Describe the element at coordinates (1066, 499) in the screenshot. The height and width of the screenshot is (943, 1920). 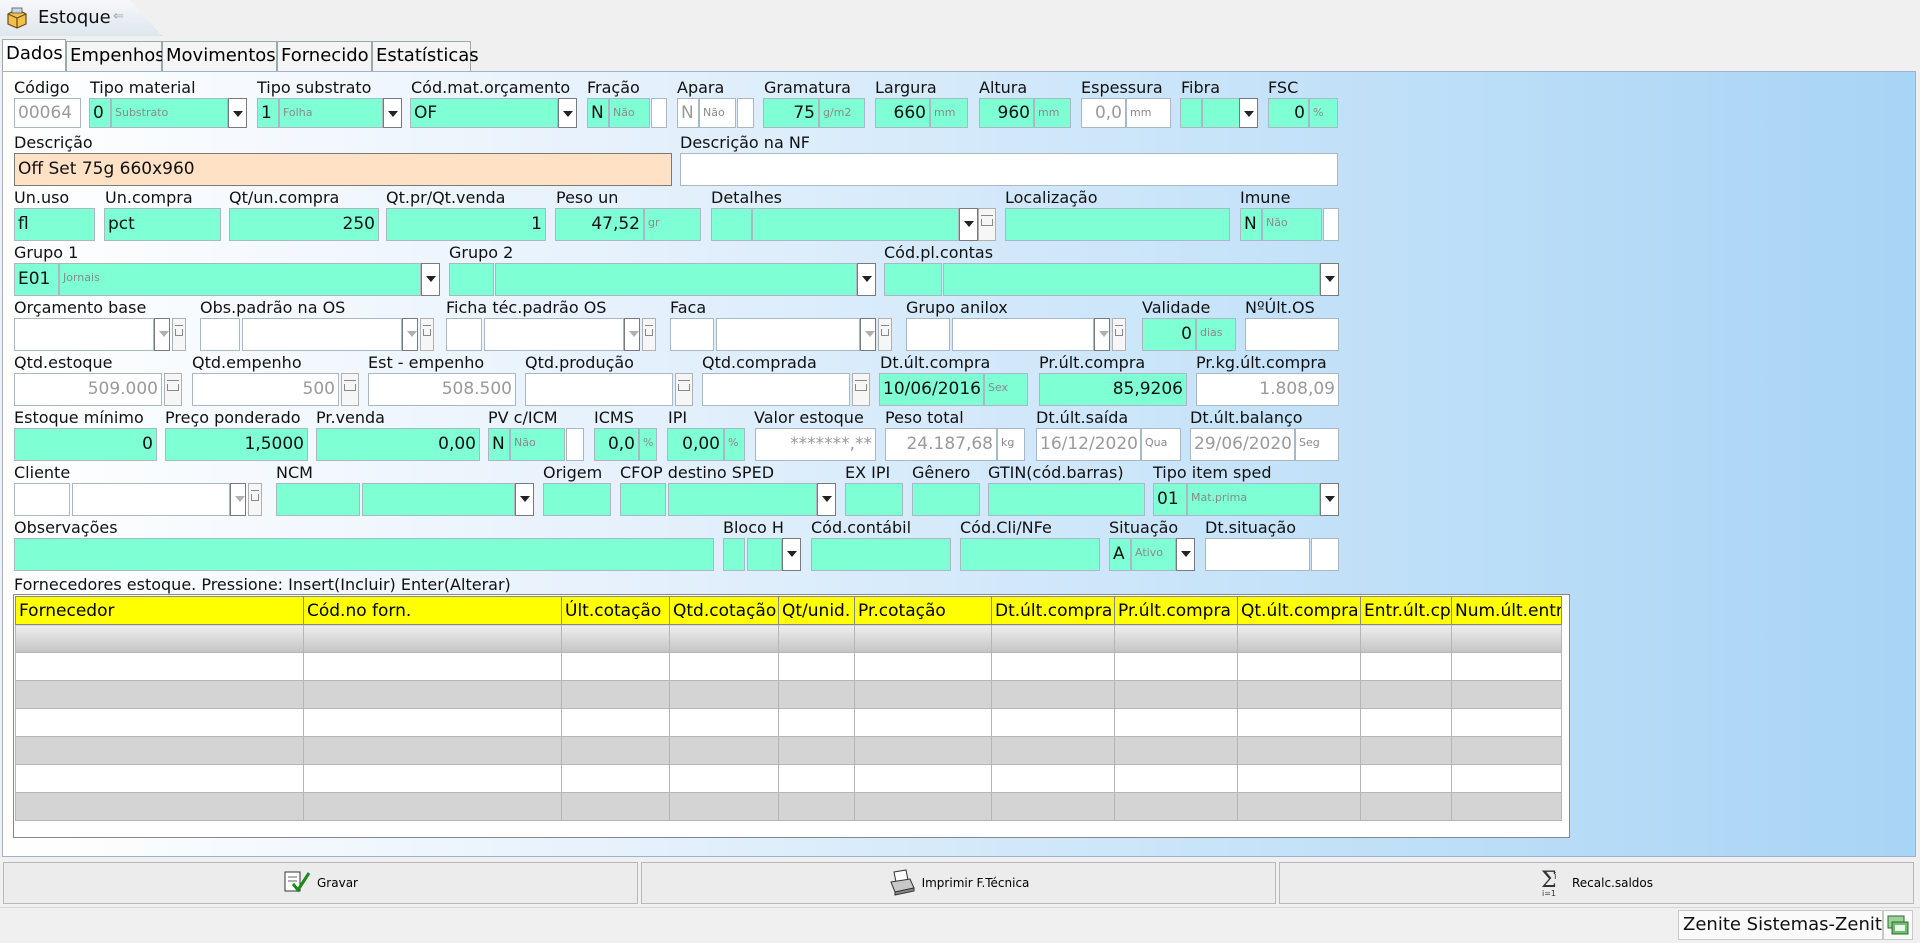
I see `gtin-field` at that location.